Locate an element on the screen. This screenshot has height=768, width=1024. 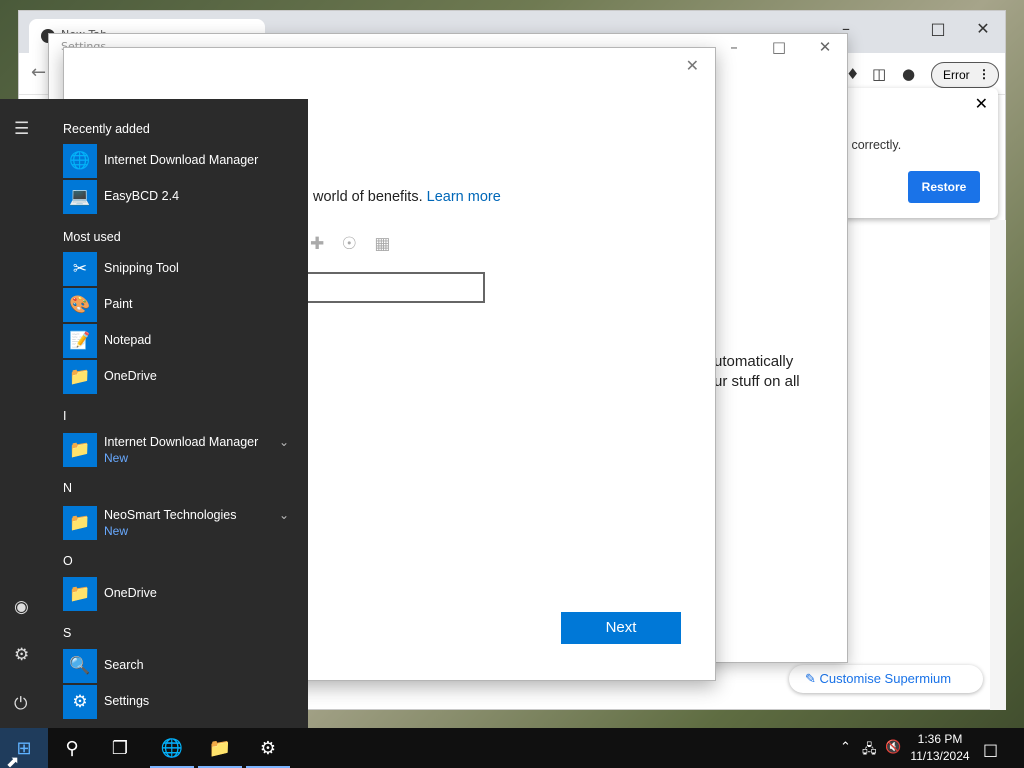
app-internet-download-manager: 🌐 Internet Download Manager is located at coordinates (183, 161).